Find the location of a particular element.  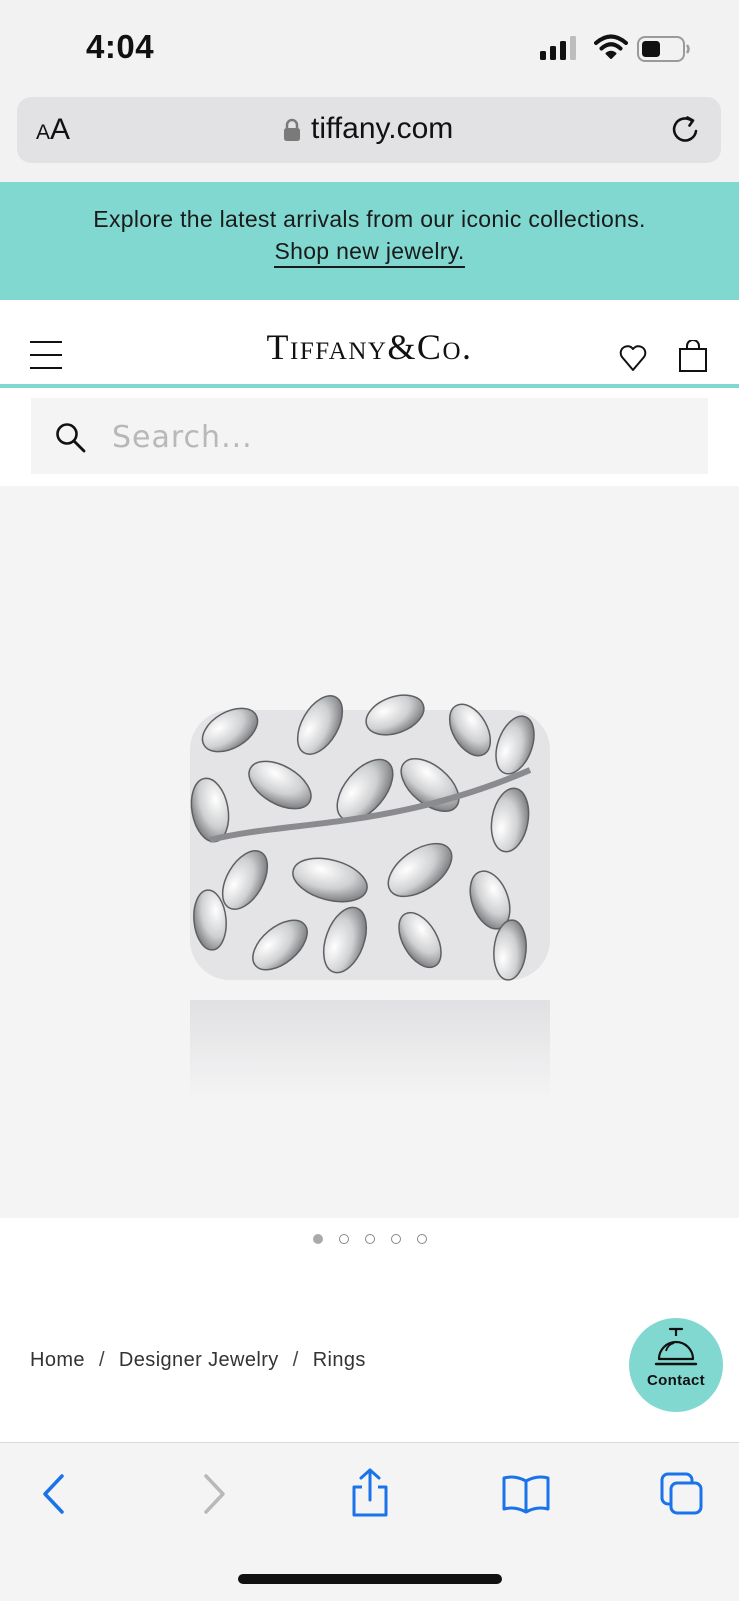

cellular-signal-icon is located at coordinates (560, 50).